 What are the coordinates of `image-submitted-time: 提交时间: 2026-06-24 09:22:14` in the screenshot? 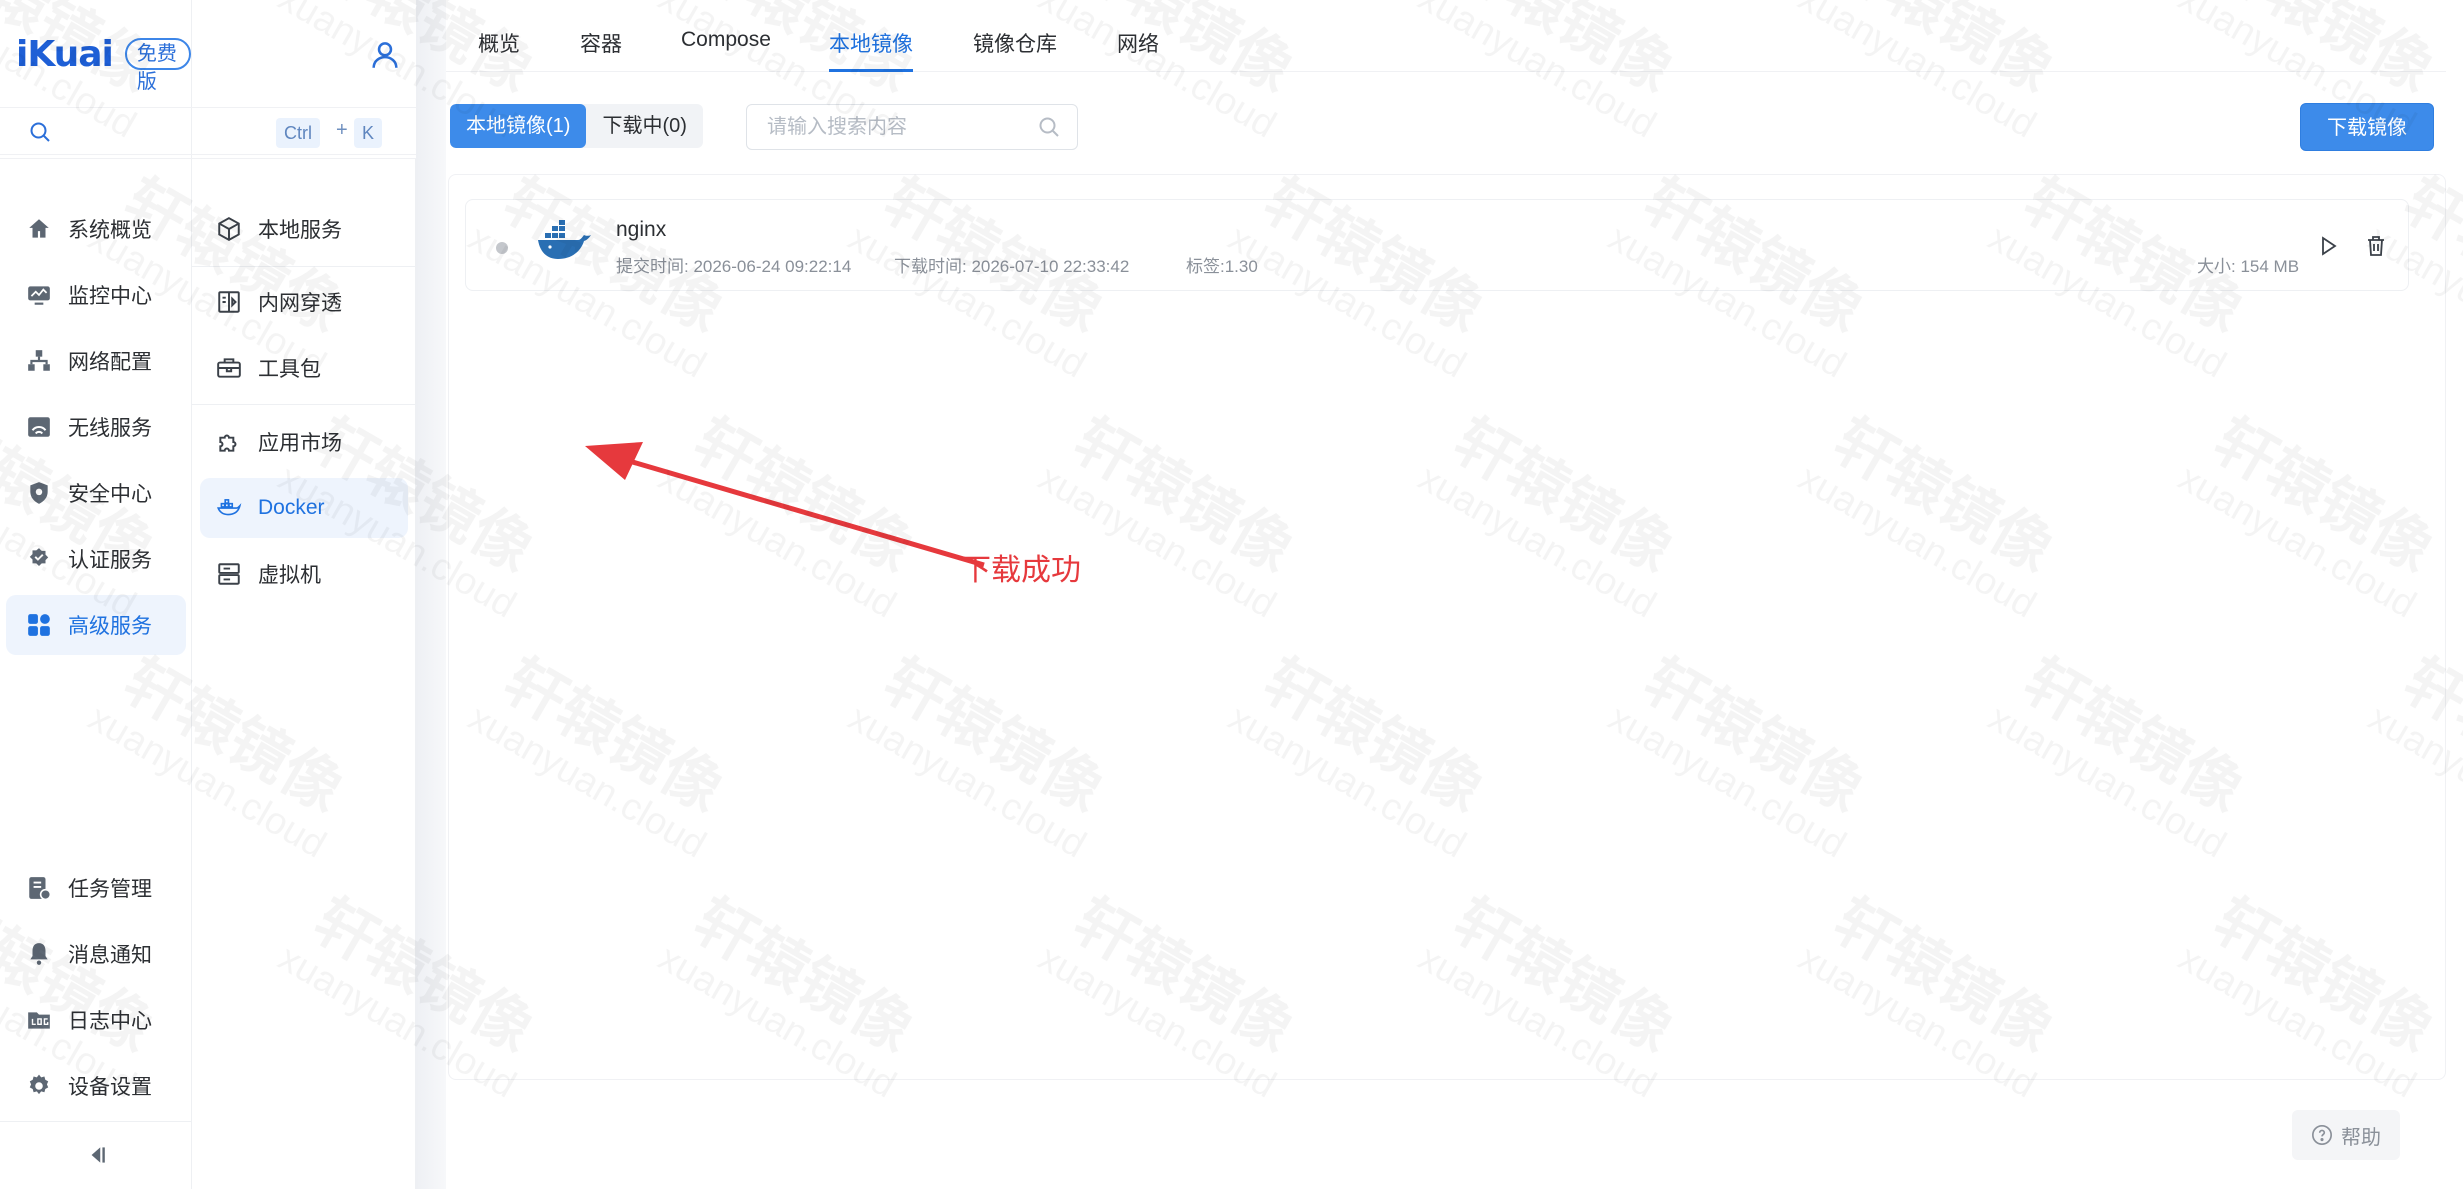 It's located at (734, 266).